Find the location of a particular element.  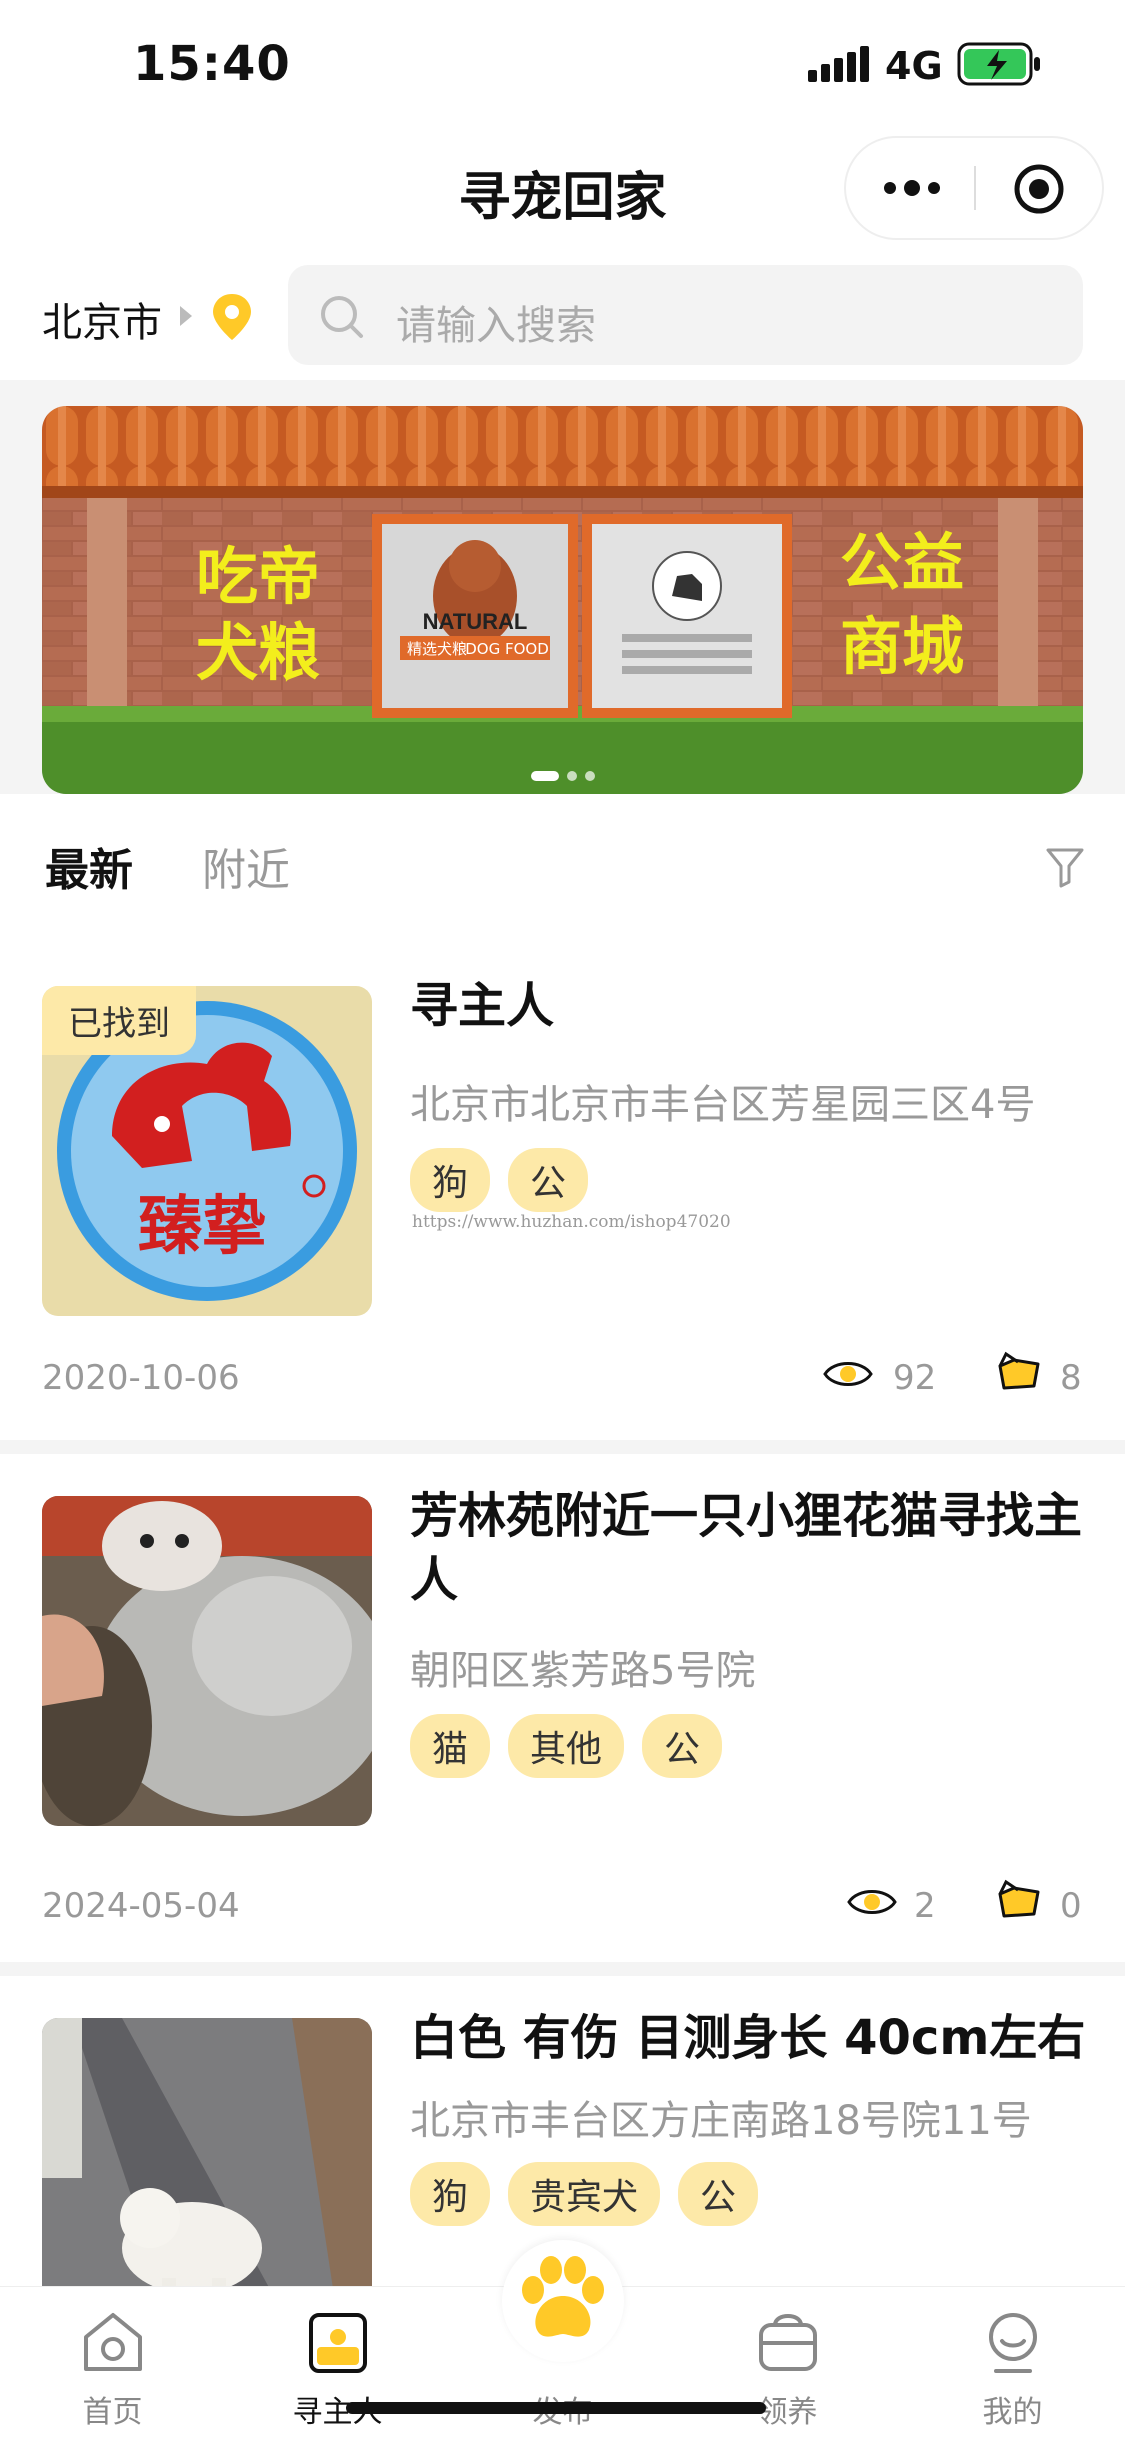

tab-latest: 最新 is located at coordinates (89, 866).